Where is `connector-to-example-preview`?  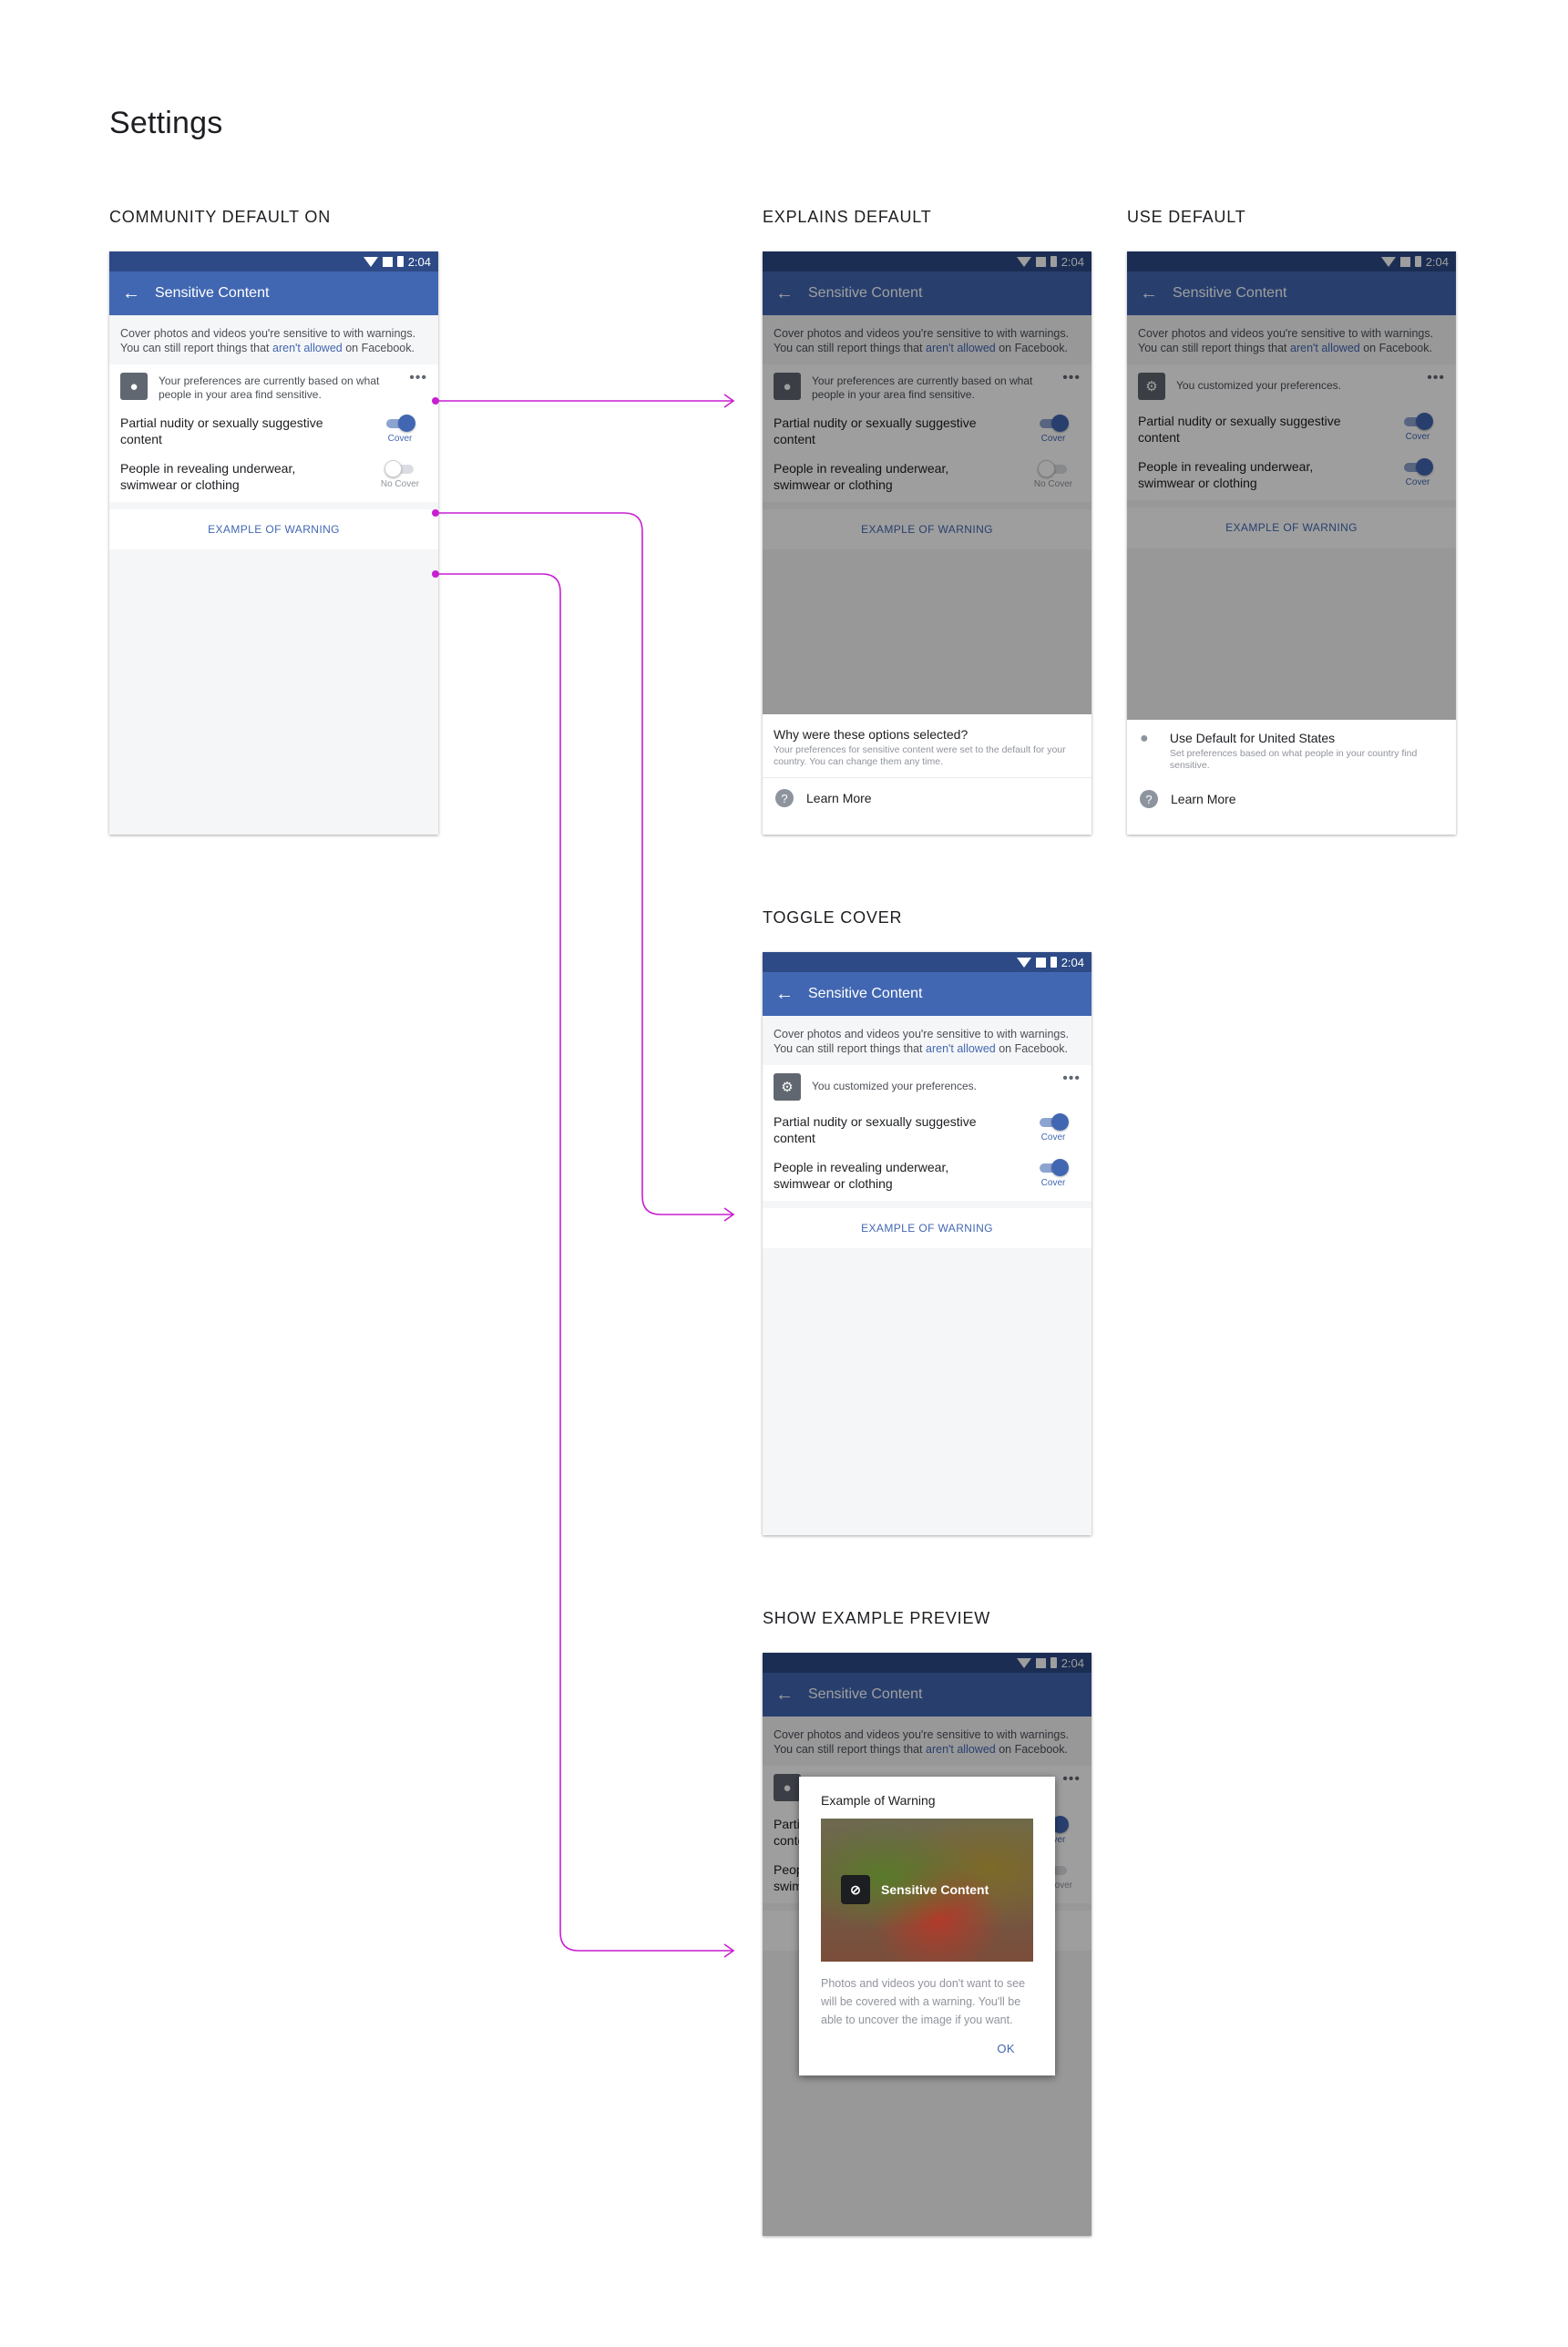 connector-to-example-preview is located at coordinates (584, 1263).